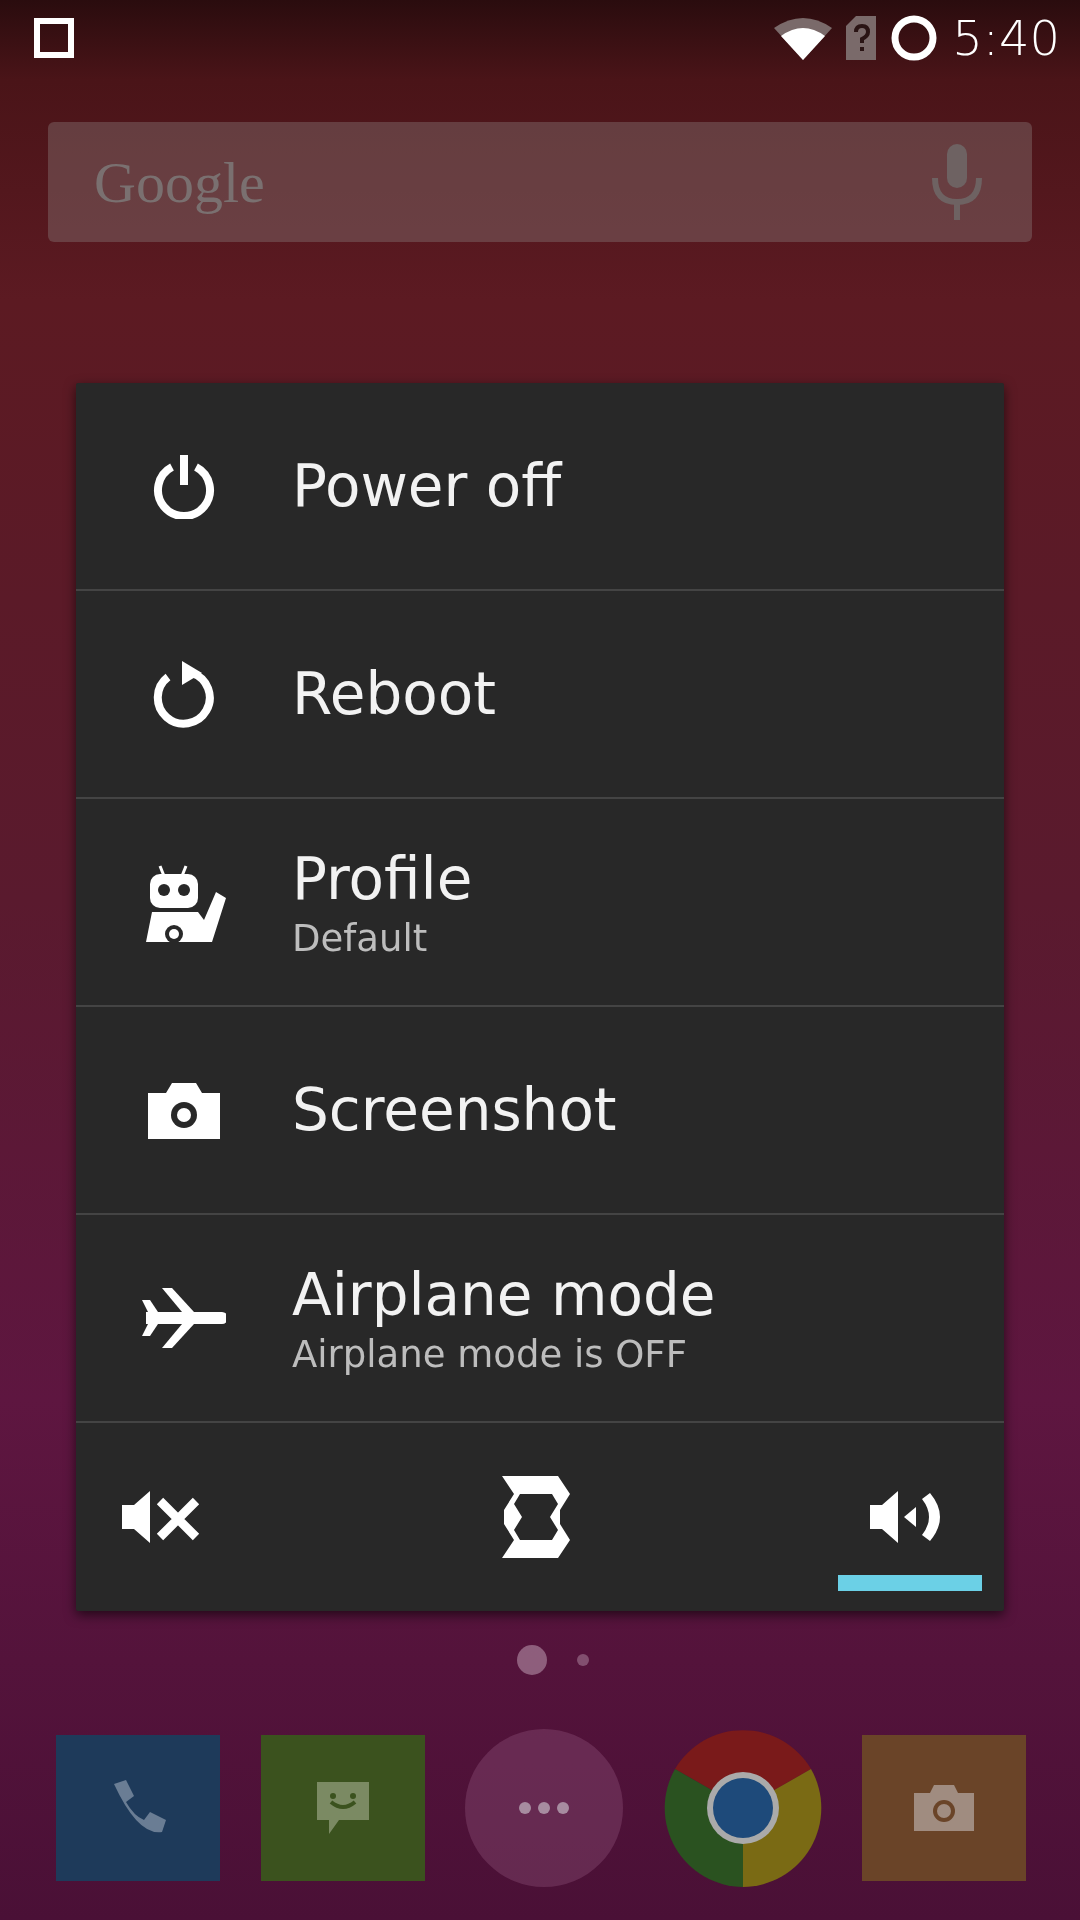 This screenshot has height=1920, width=1080. I want to click on clock-time: 5:40, so click(1006, 38).